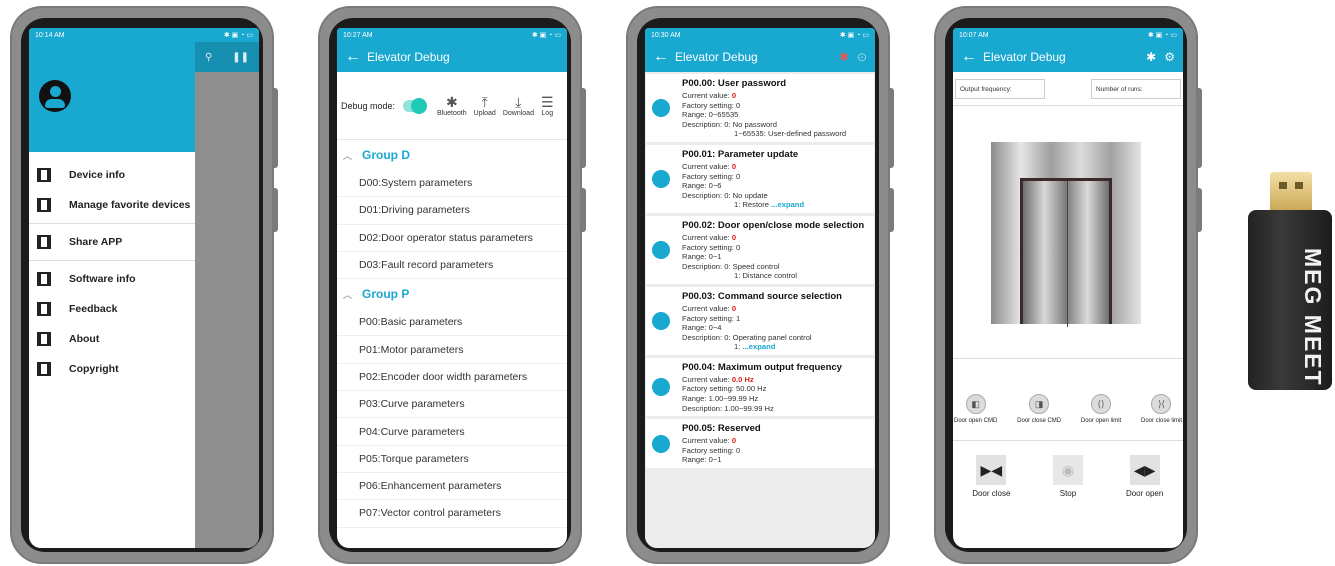 Image resolution: width=1335 pixels, height=566 pixels. What do you see at coordinates (452, 57) in the screenshot?
I see `app-bar: ← Elevator Debug` at bounding box center [452, 57].